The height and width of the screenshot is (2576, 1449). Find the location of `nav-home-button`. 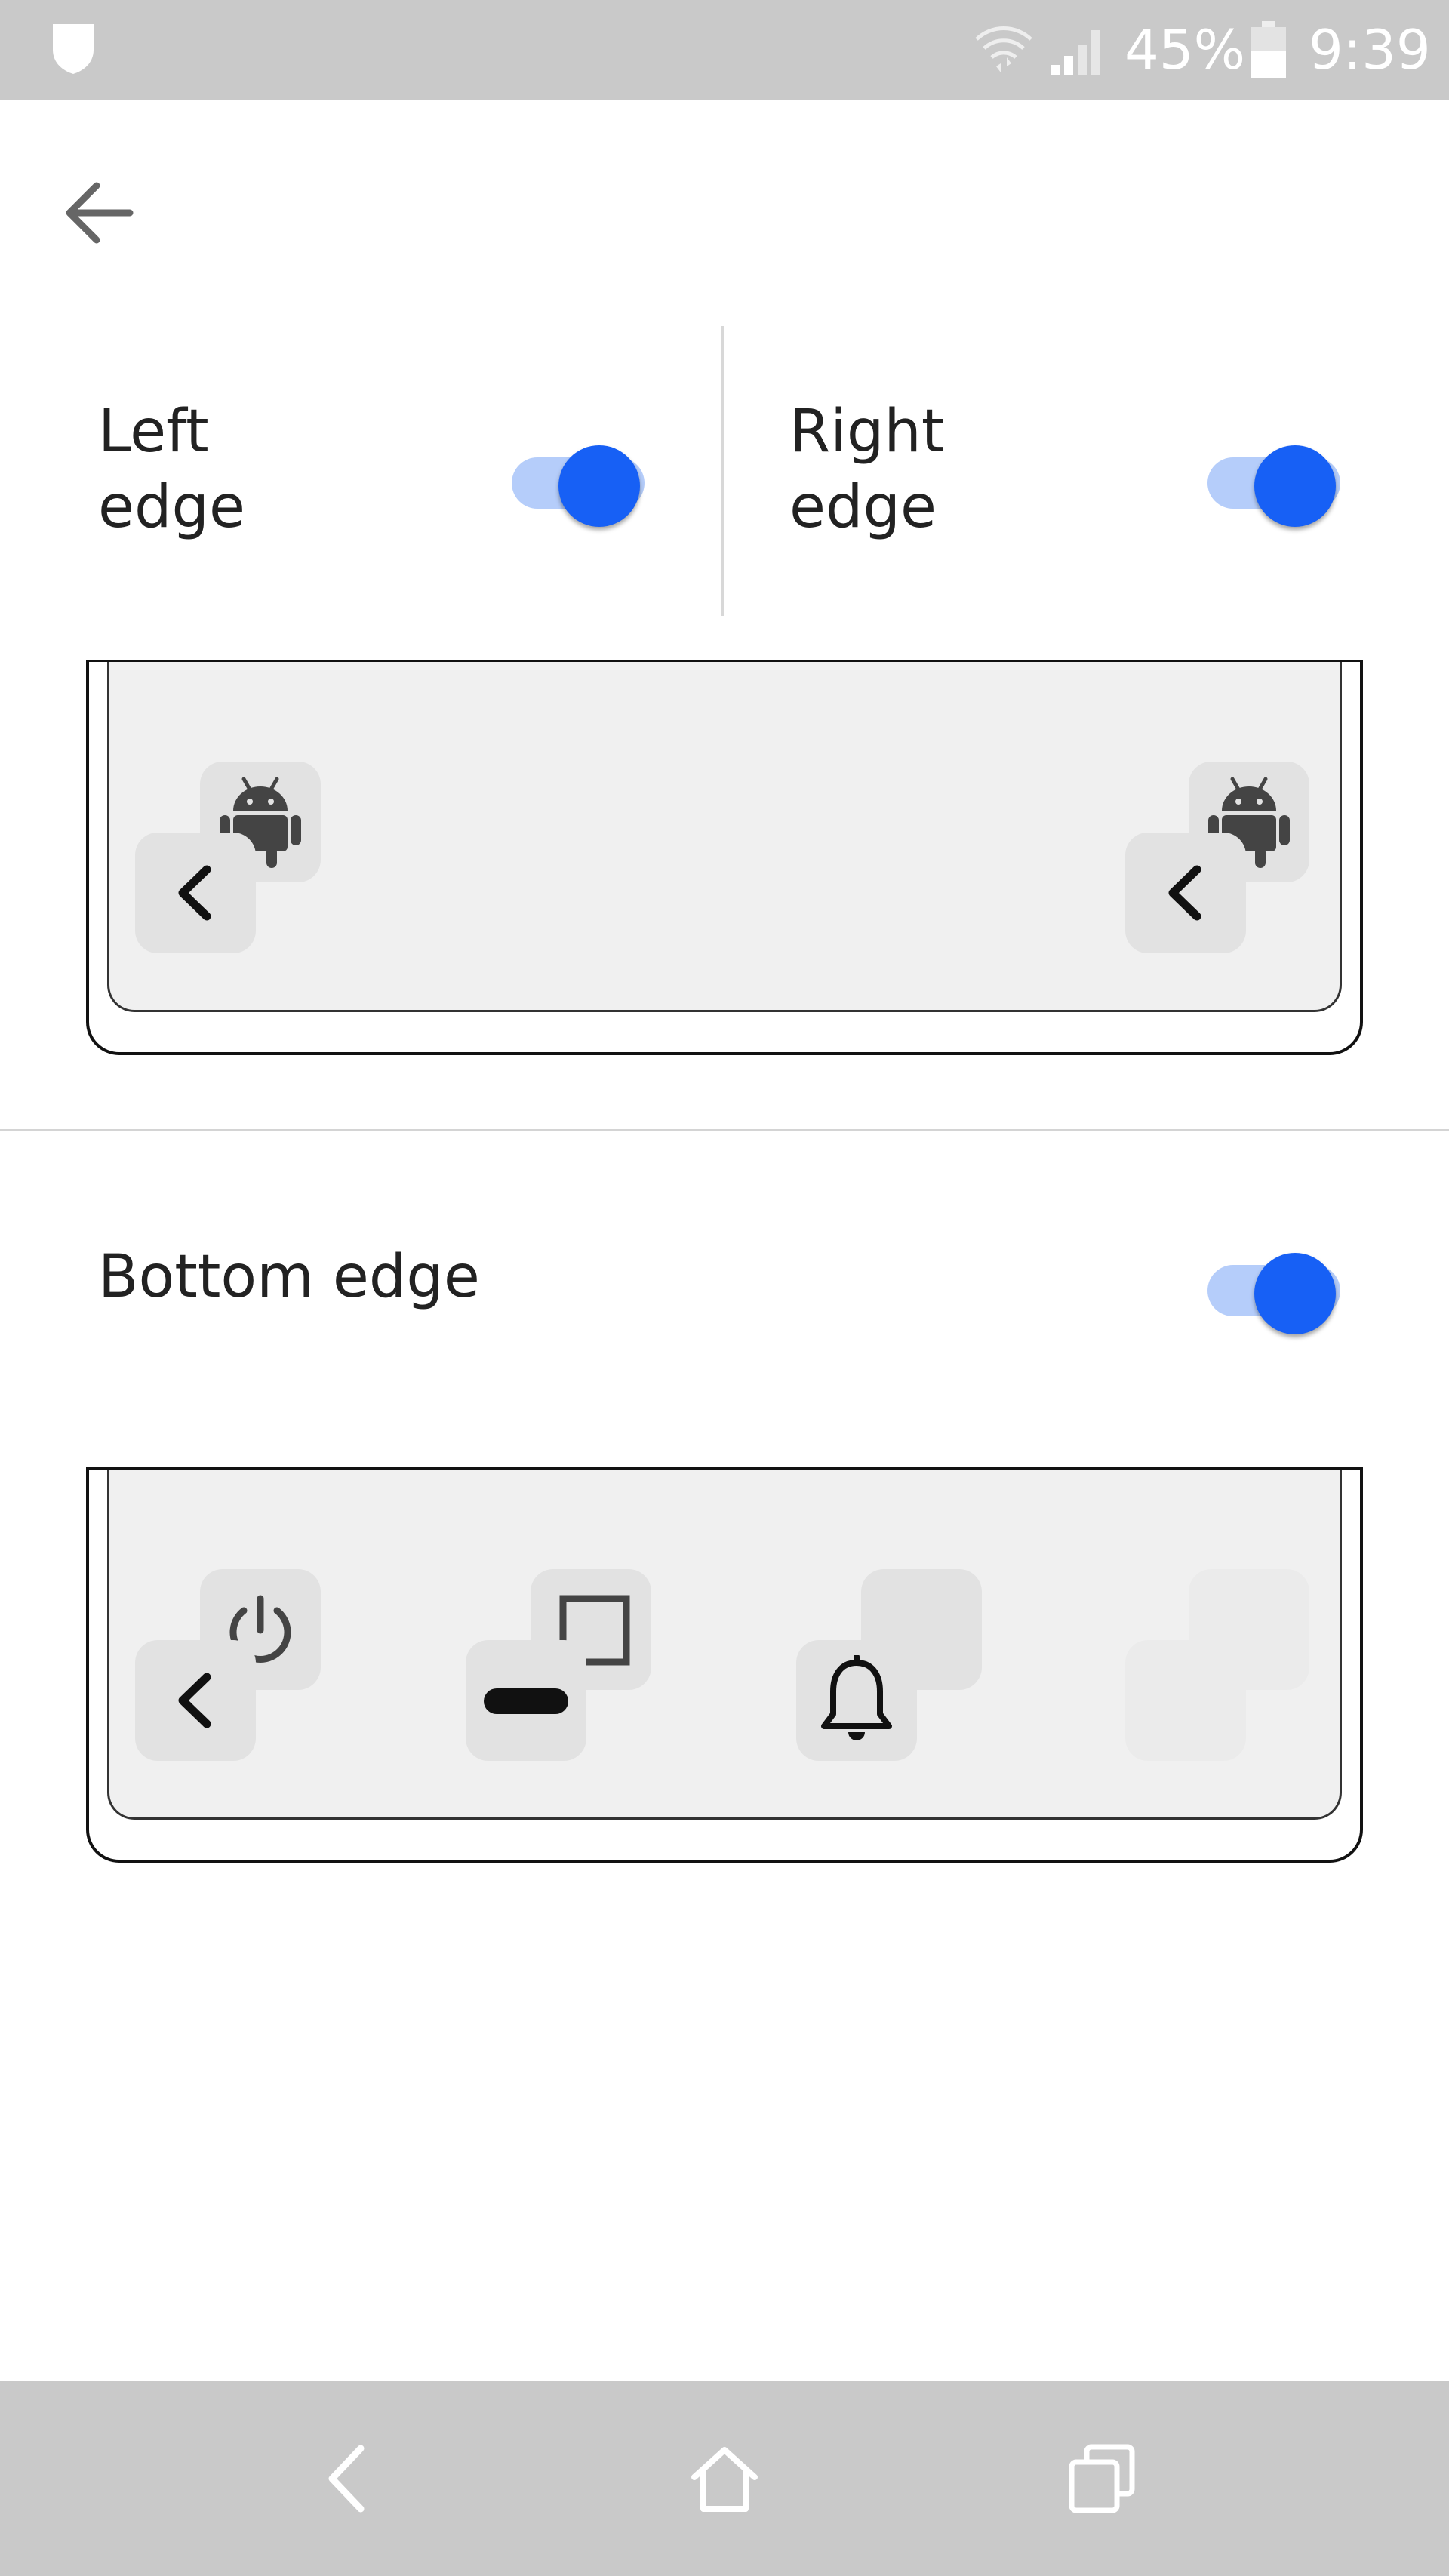

nav-home-button is located at coordinates (724, 2478).